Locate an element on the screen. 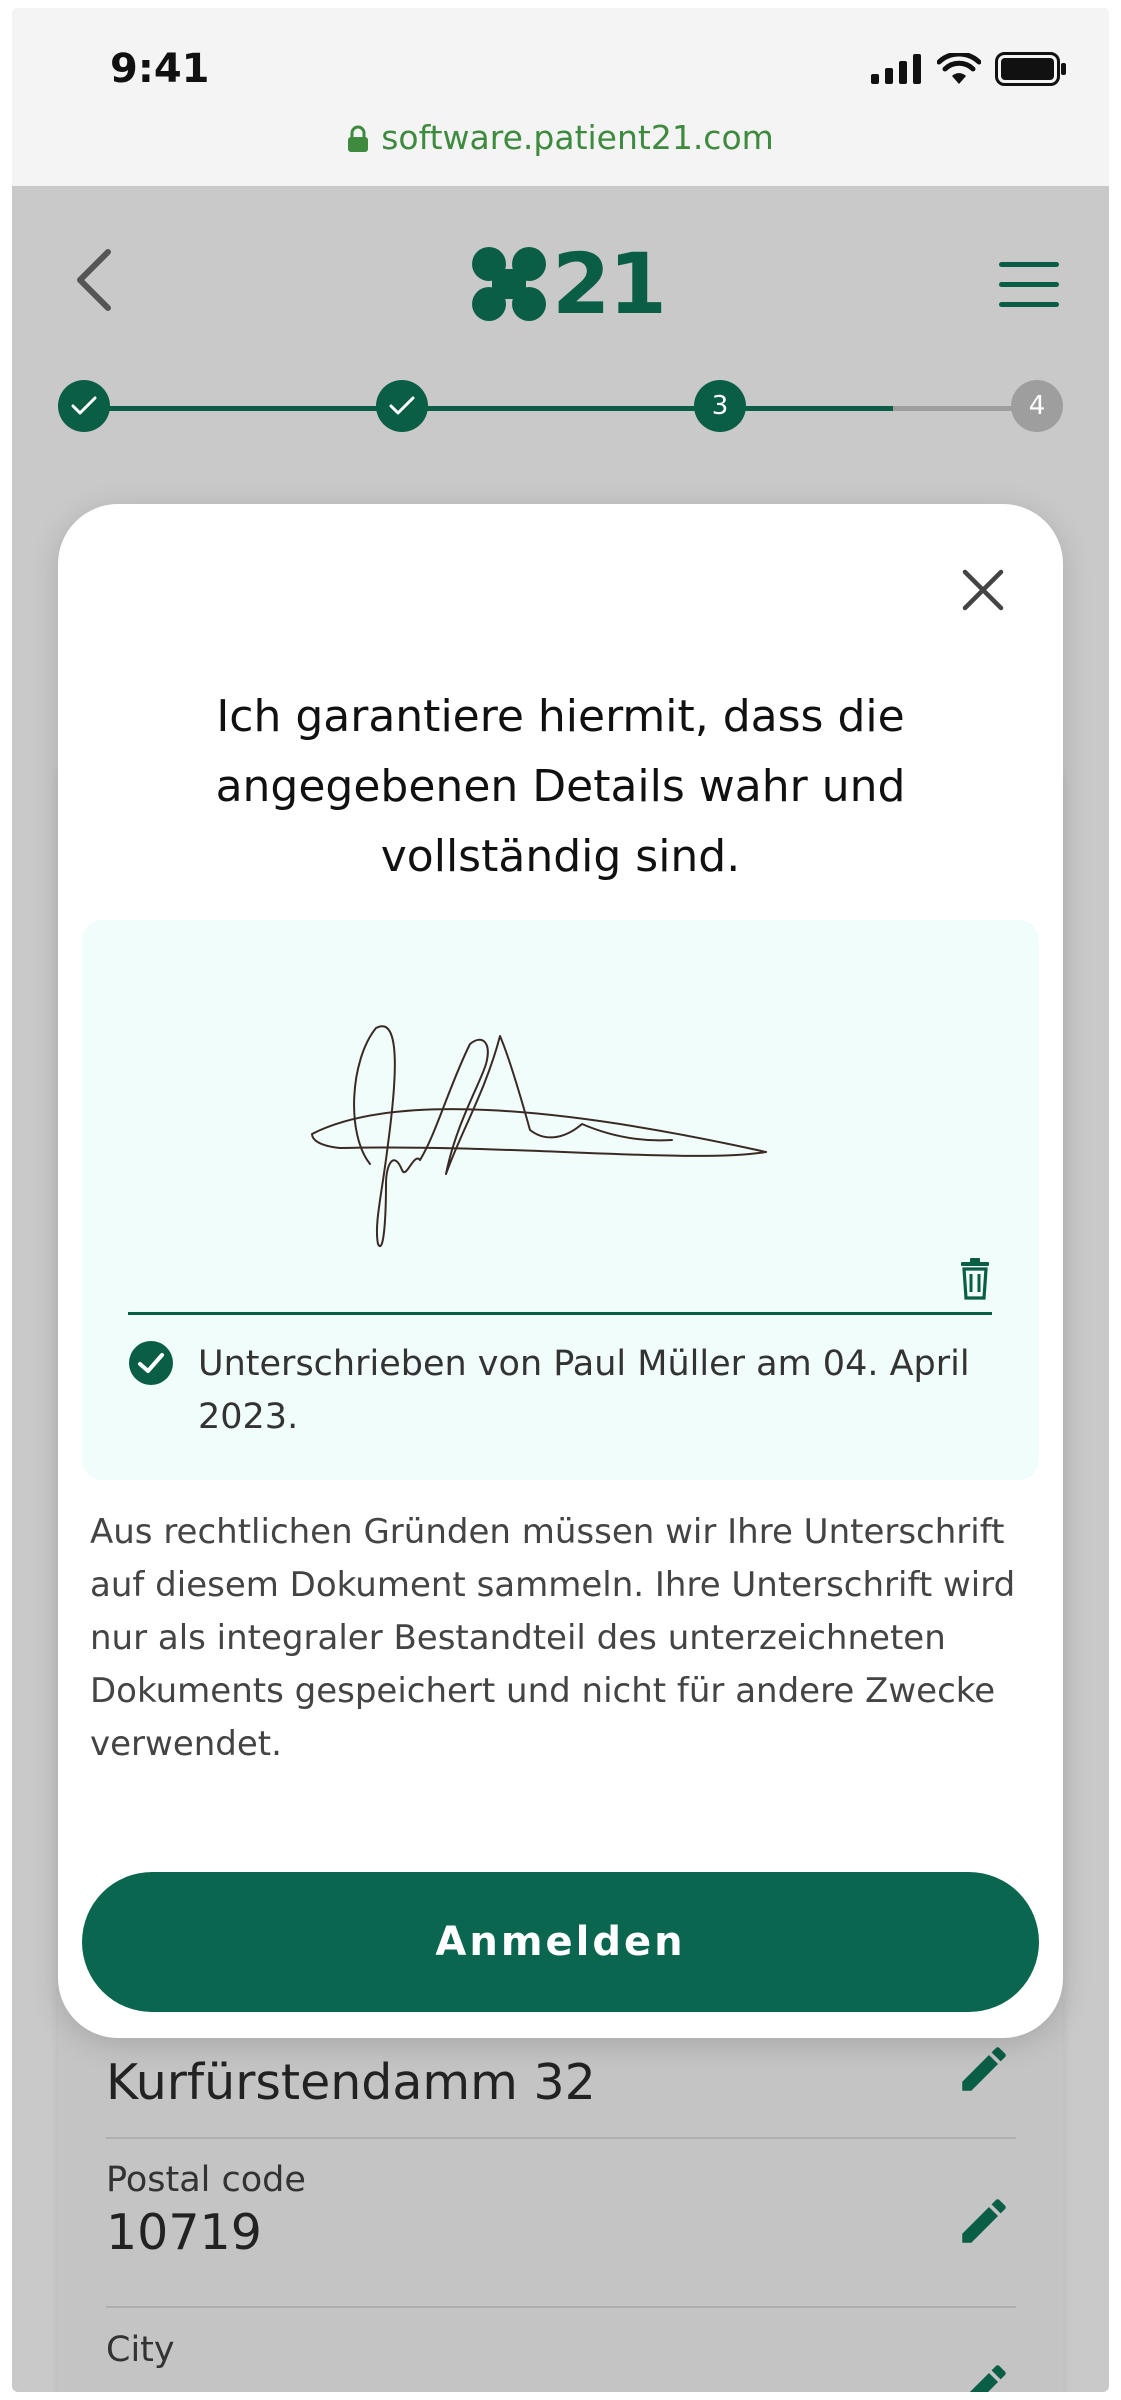 The image size is (1121, 2400). status-bar: 9:41 software.patient21.com is located at coordinates (560, 97).